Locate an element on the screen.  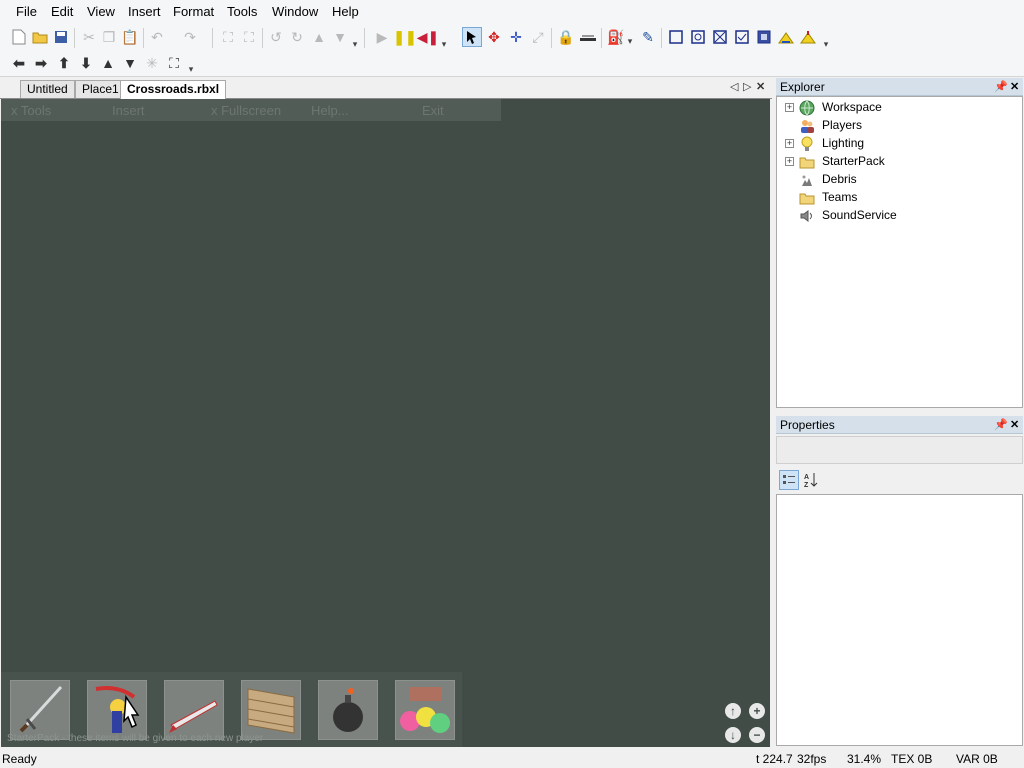
pause-icon: ❚❚ is located at coordinates (404, 37).